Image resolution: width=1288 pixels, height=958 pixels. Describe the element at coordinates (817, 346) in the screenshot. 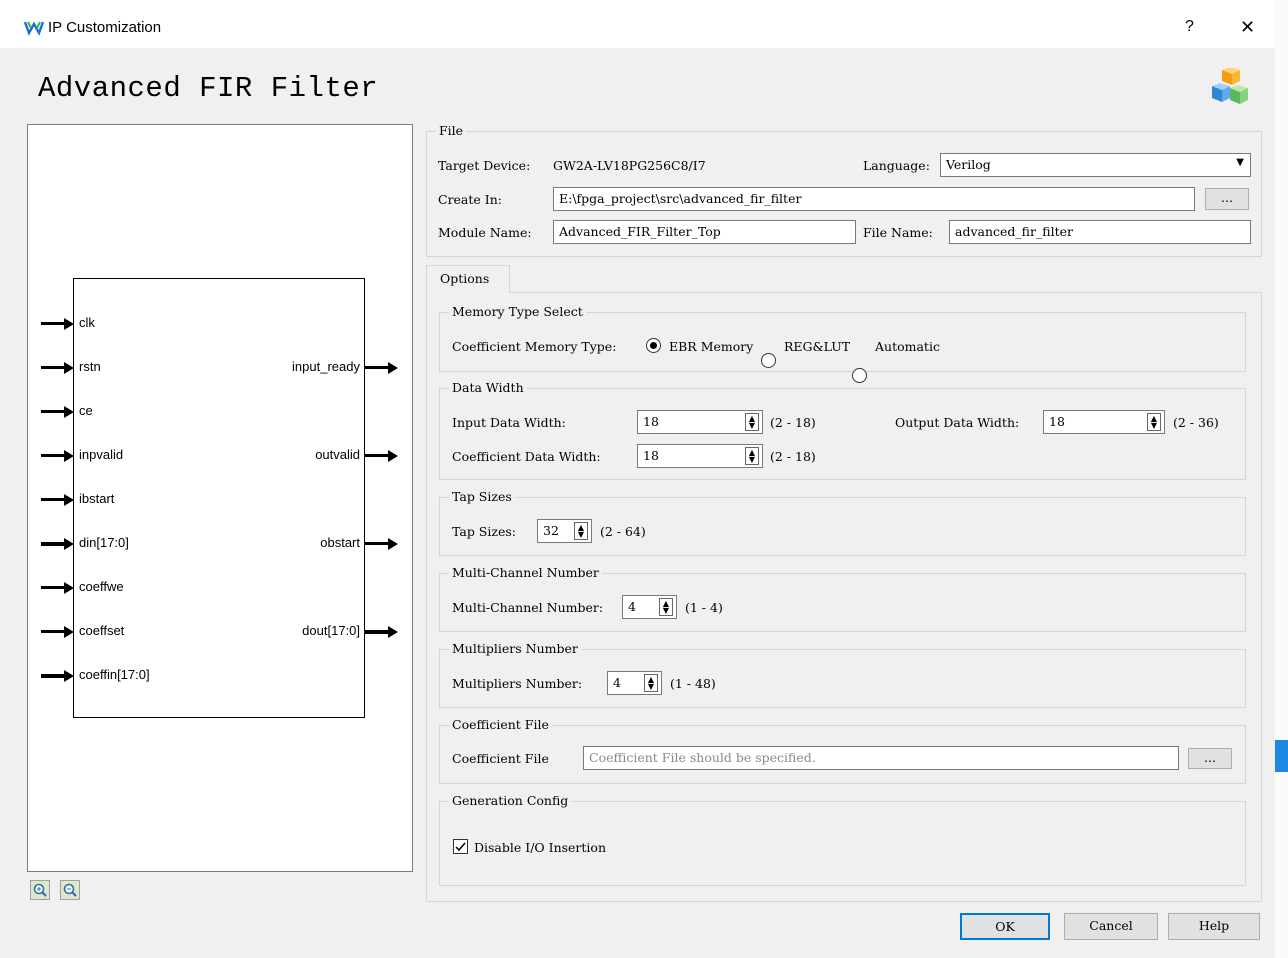

I see `radio-reglut-label: REG&LUT` at that location.